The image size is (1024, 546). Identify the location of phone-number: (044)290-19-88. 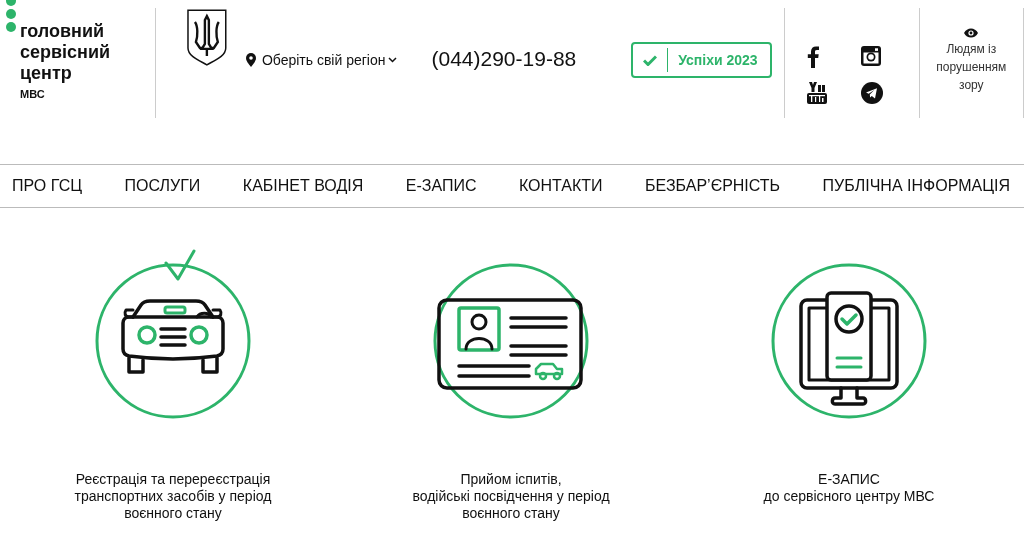
(504, 59).